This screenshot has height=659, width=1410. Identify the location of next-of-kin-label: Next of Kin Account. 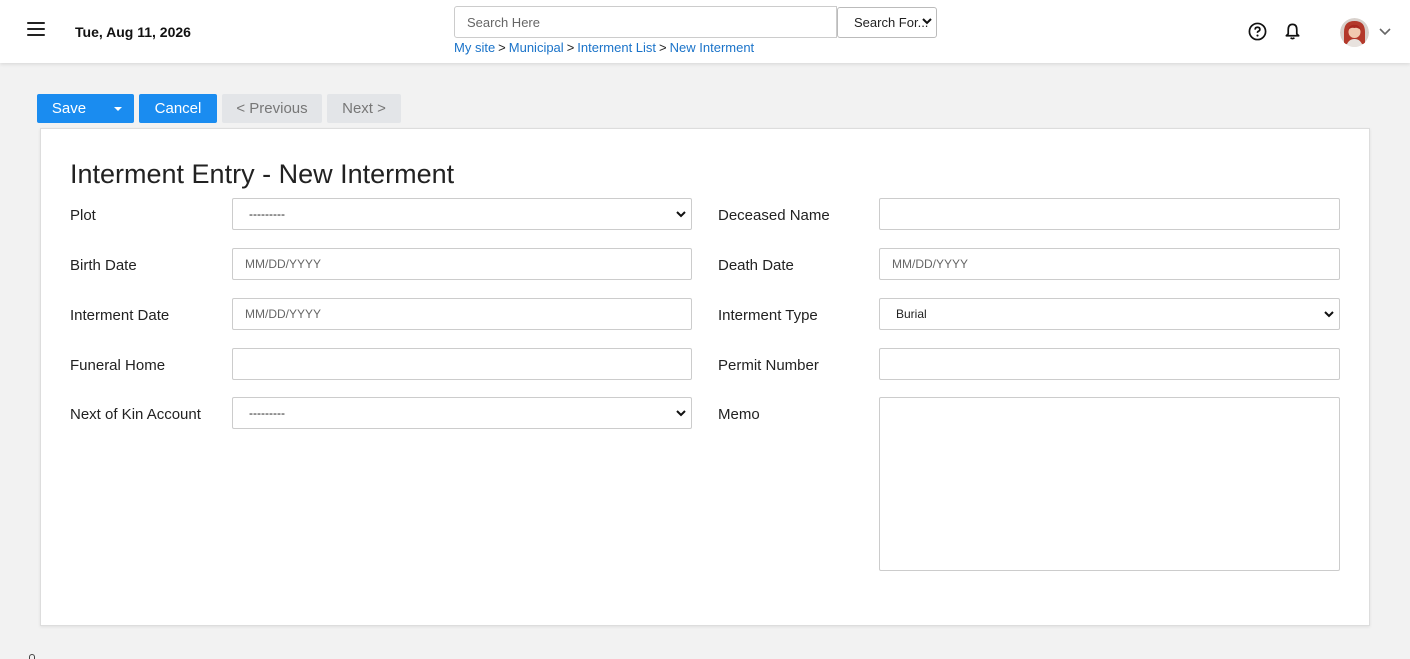
(135, 414).